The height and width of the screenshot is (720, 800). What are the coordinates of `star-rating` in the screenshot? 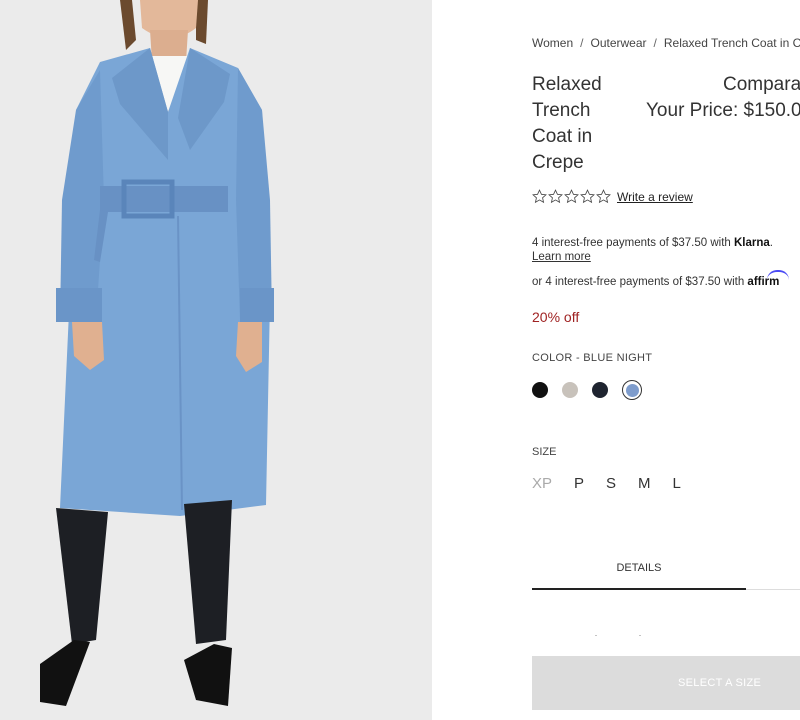 It's located at (571, 196).